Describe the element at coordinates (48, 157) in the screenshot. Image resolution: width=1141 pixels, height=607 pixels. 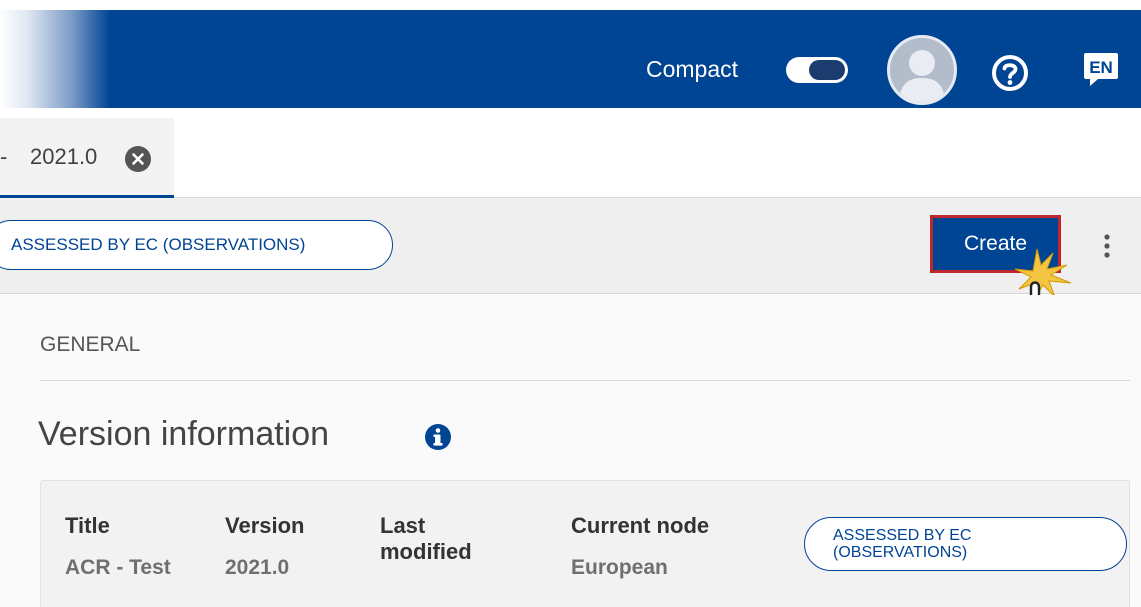
I see `tab-label: 2021.0` at that location.